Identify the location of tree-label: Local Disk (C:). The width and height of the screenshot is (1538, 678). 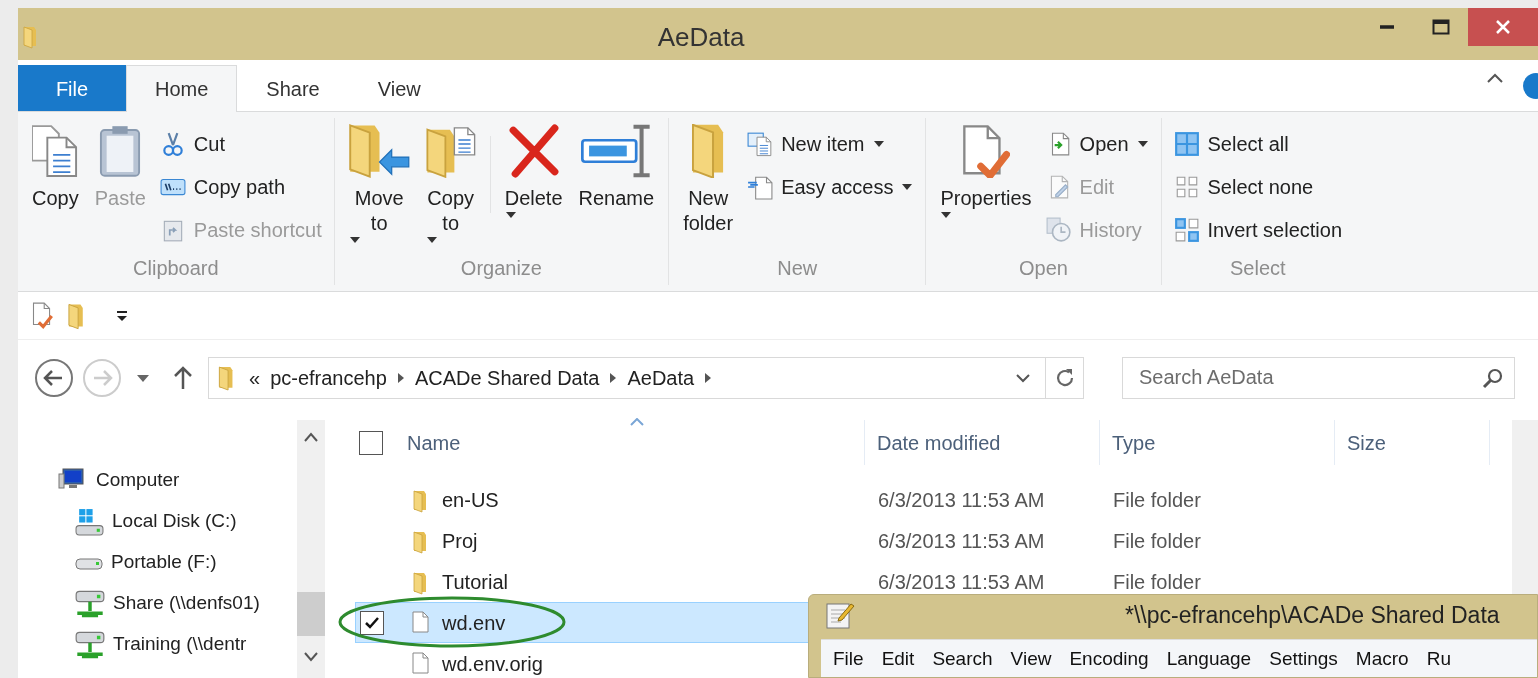
(174, 521).